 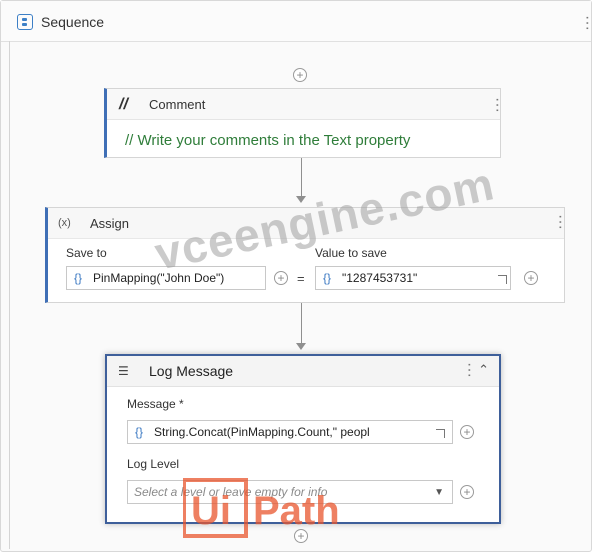 I want to click on assign-icon: (x), so click(x=64, y=223).